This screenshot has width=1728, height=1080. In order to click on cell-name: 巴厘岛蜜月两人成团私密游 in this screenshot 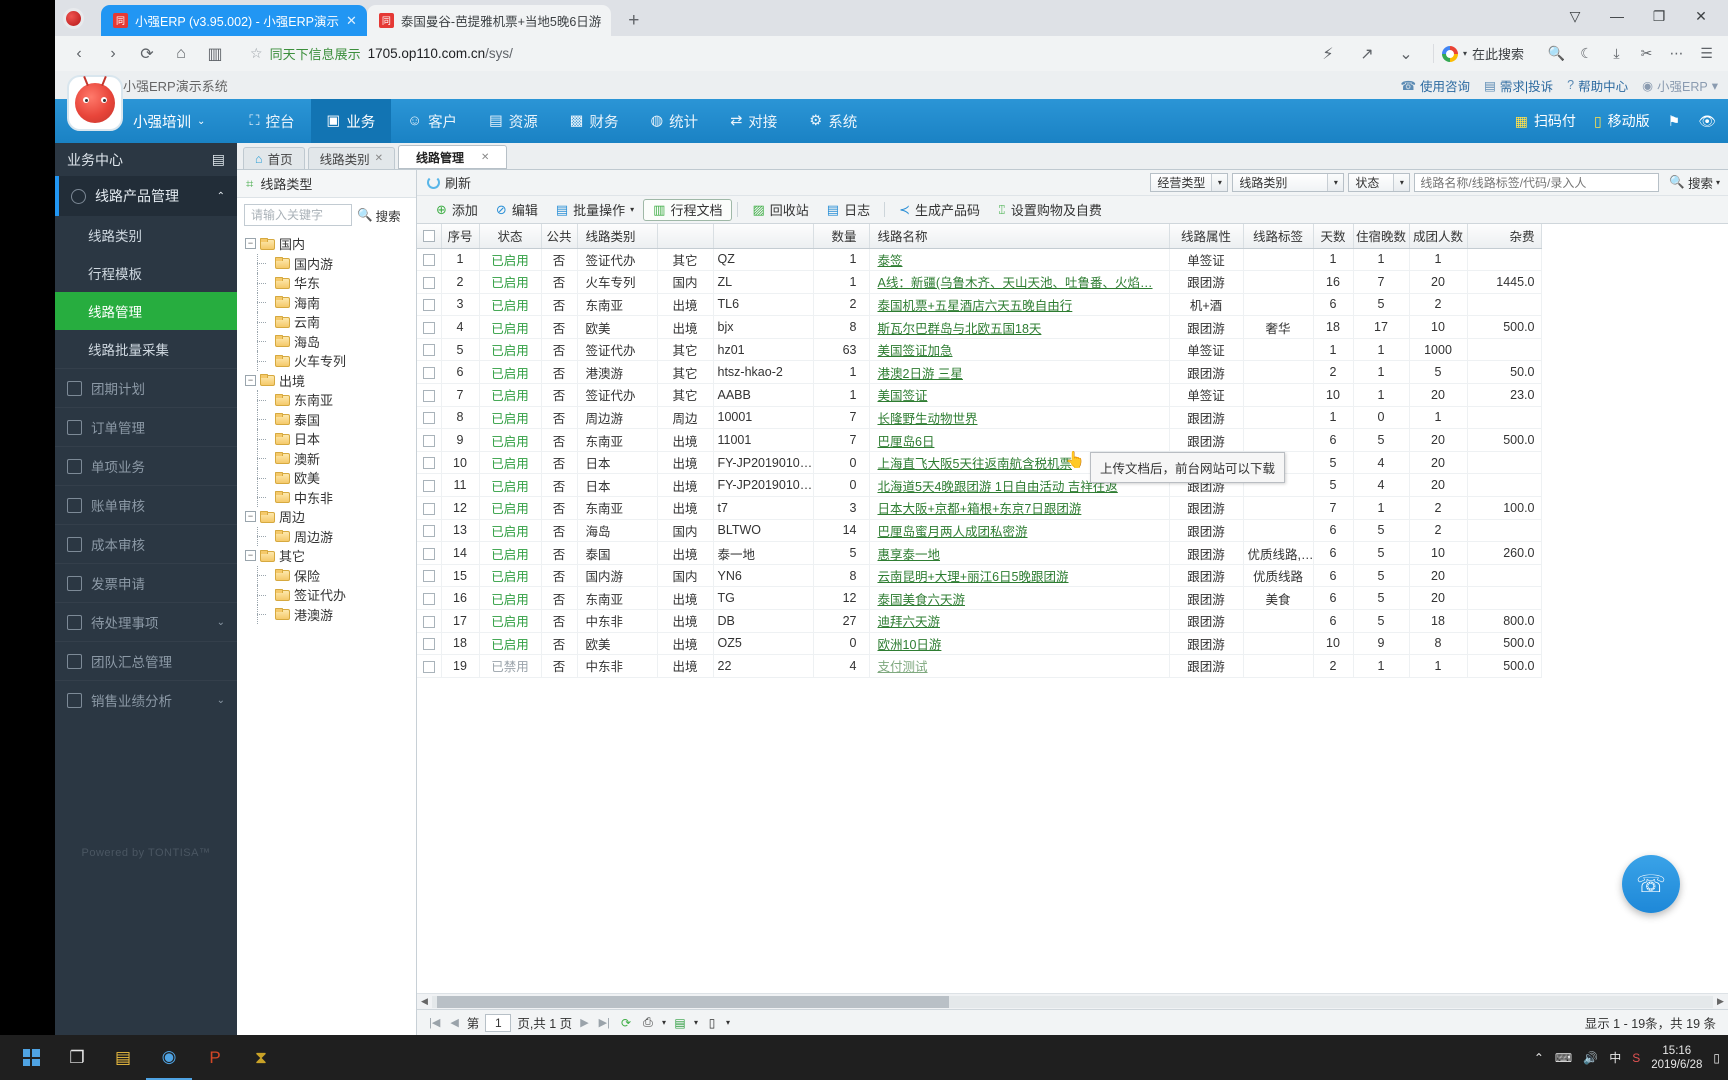, I will do `click(1019, 531)`.